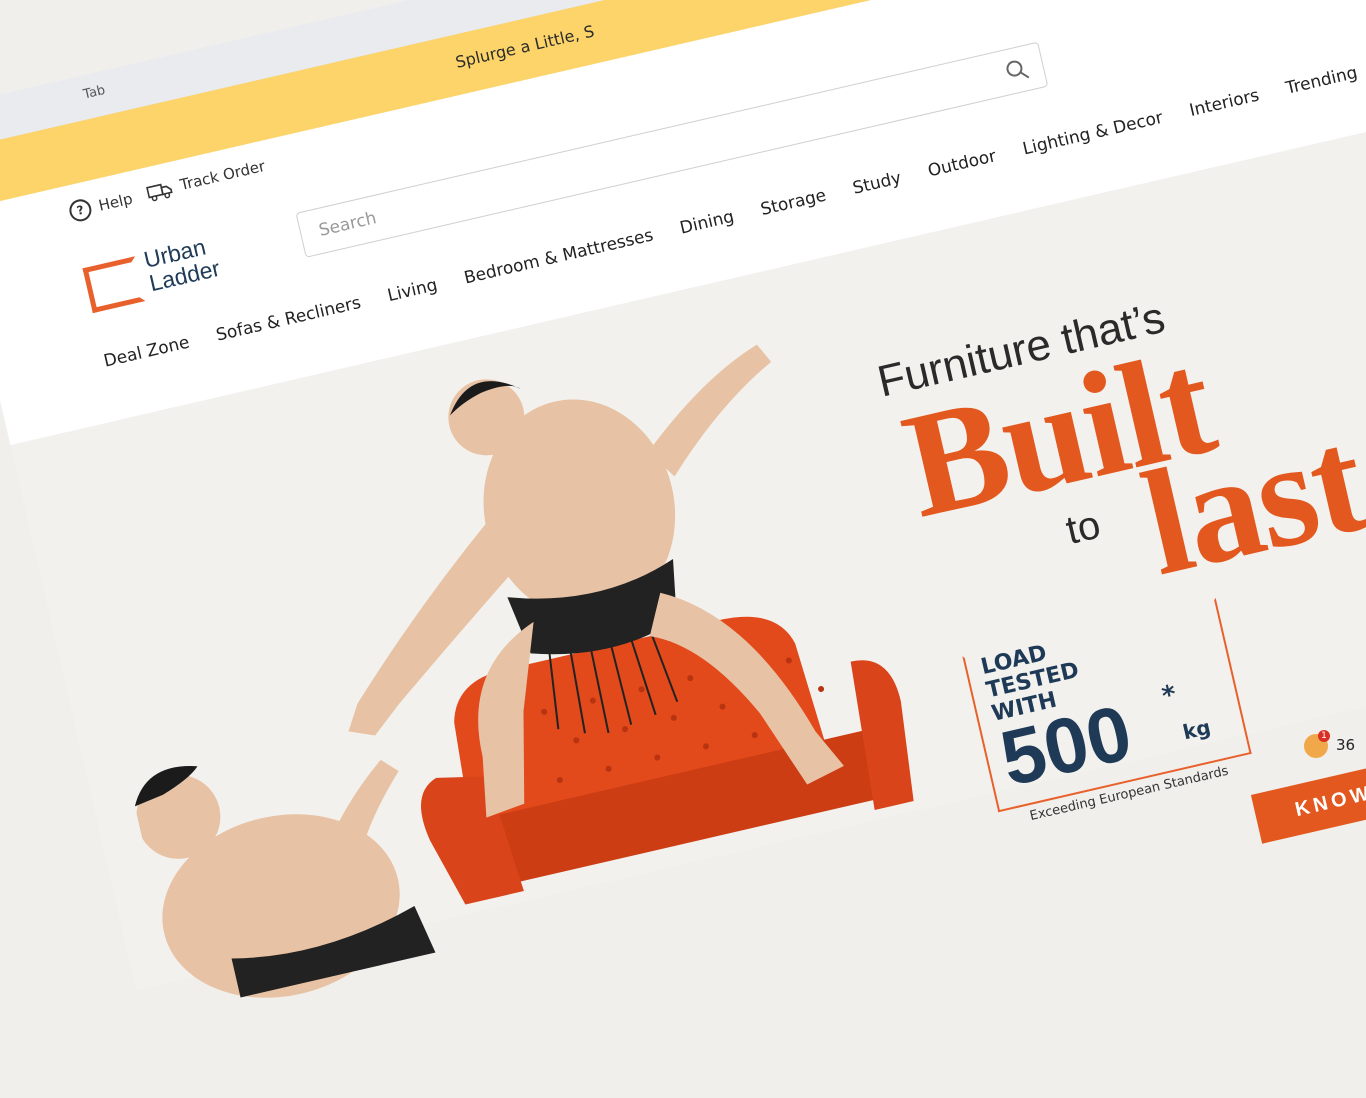  Describe the element at coordinates (159, 190) in the screenshot. I see `truck-icon` at that location.